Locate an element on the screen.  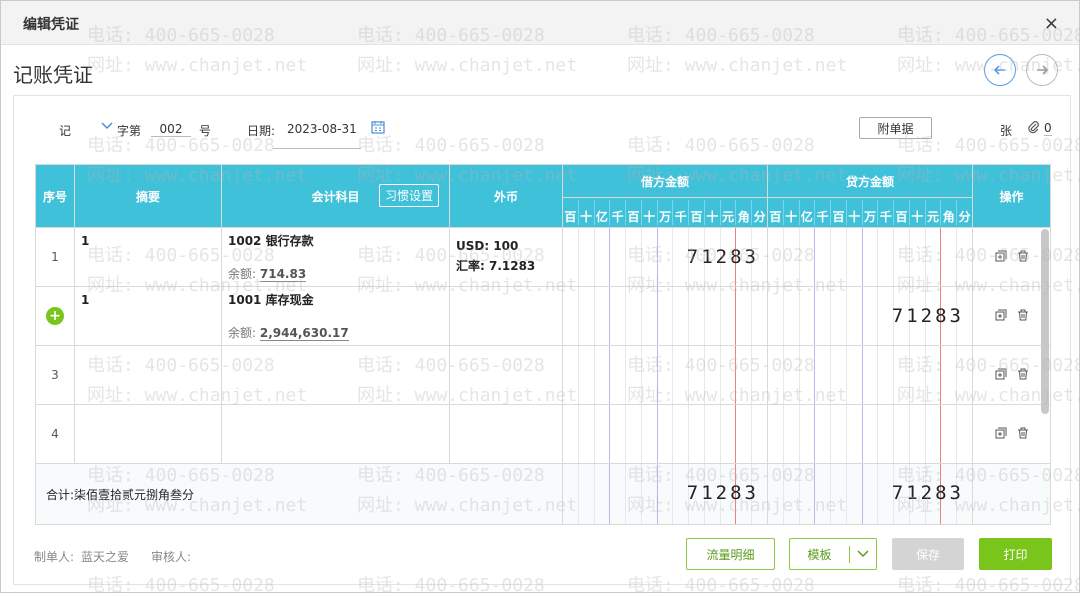
table-row: 3 is located at coordinates (543, 375).